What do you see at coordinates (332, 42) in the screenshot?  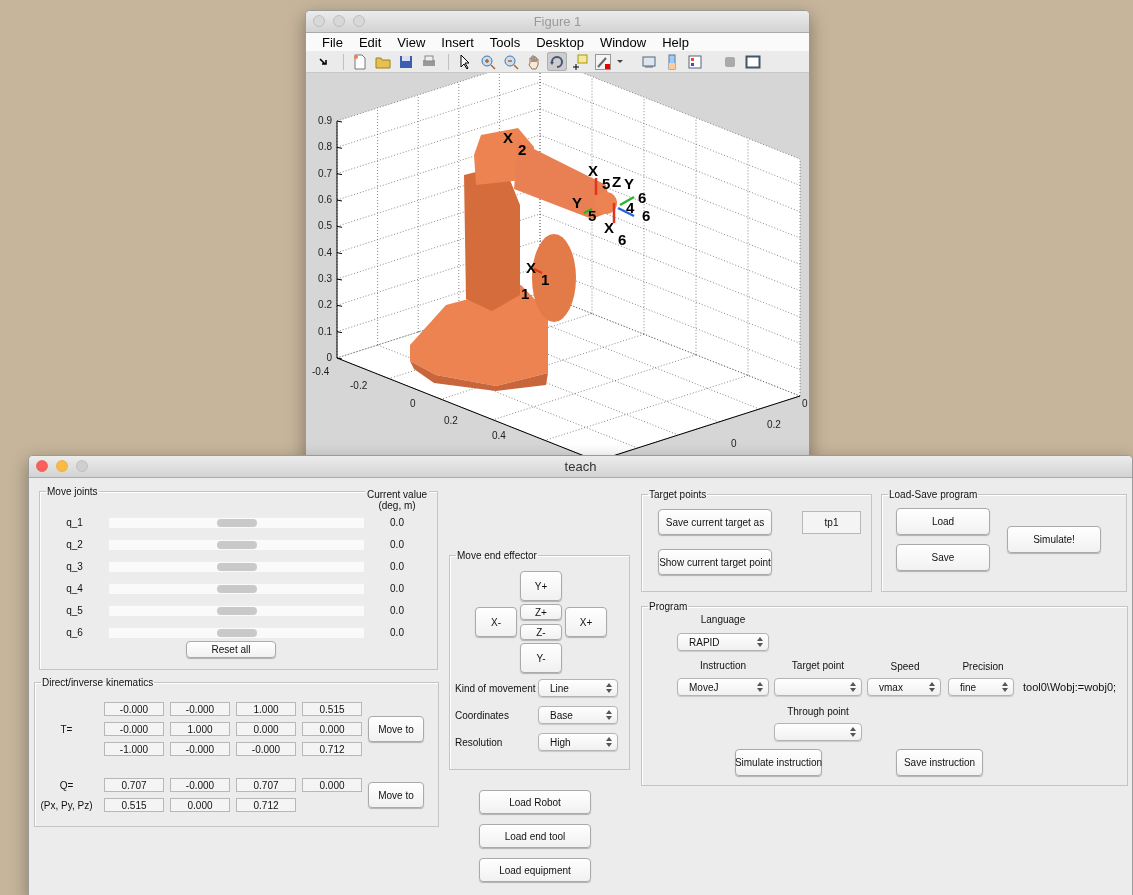 I see `menu-item: File` at bounding box center [332, 42].